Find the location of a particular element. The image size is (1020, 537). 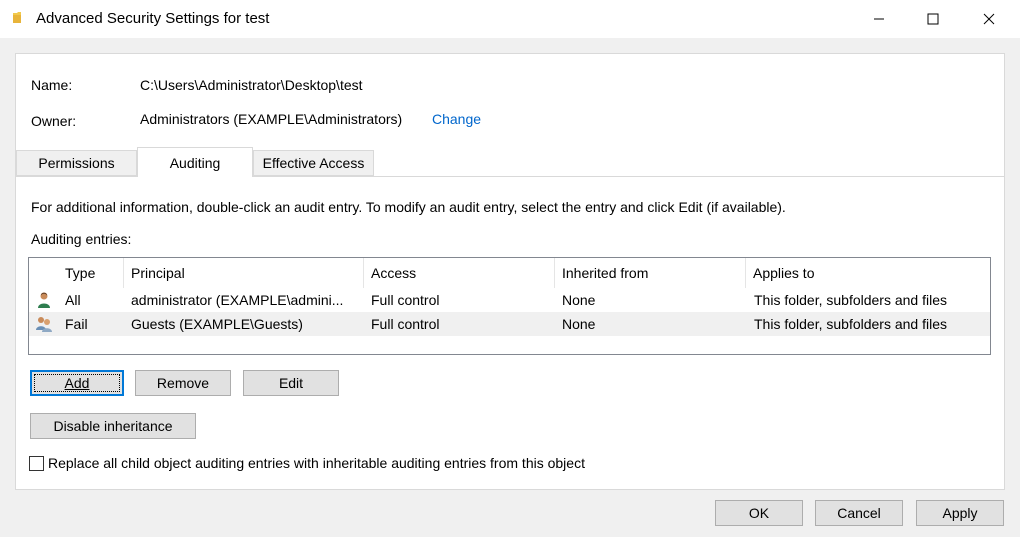

button-label: Edit is located at coordinates (291, 383).